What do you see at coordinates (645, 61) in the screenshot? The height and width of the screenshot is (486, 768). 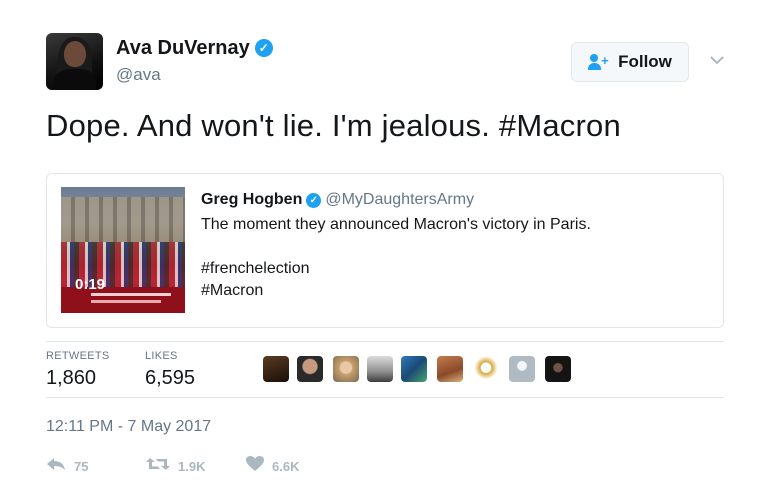 I see `follow-button-label: Follow` at bounding box center [645, 61].